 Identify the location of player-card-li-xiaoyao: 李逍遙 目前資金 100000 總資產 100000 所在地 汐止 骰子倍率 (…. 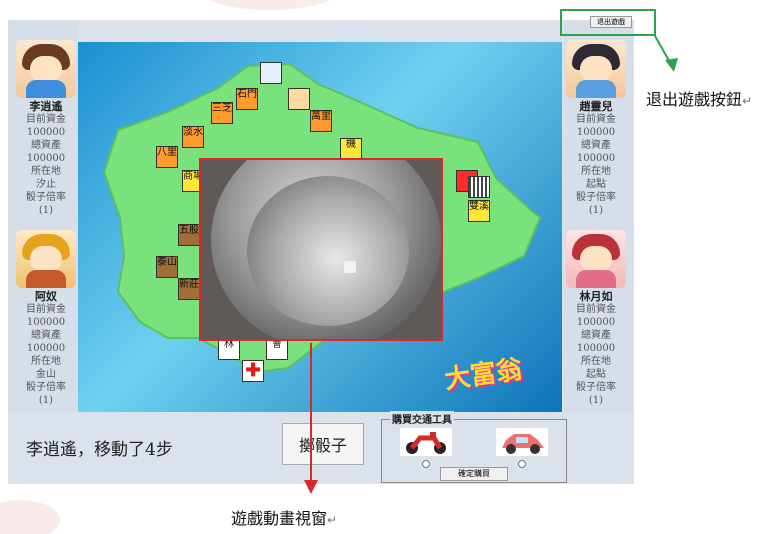
(46, 128).